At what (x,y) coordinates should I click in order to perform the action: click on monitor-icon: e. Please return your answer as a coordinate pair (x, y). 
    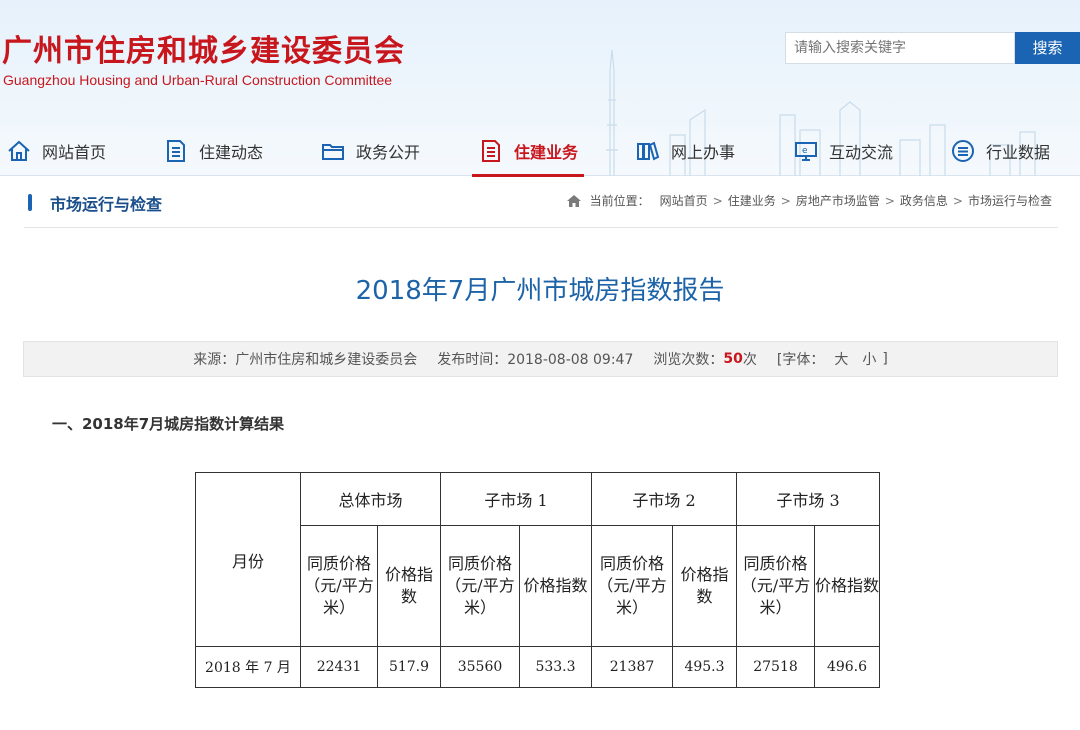
    Looking at the image, I should click on (806, 151).